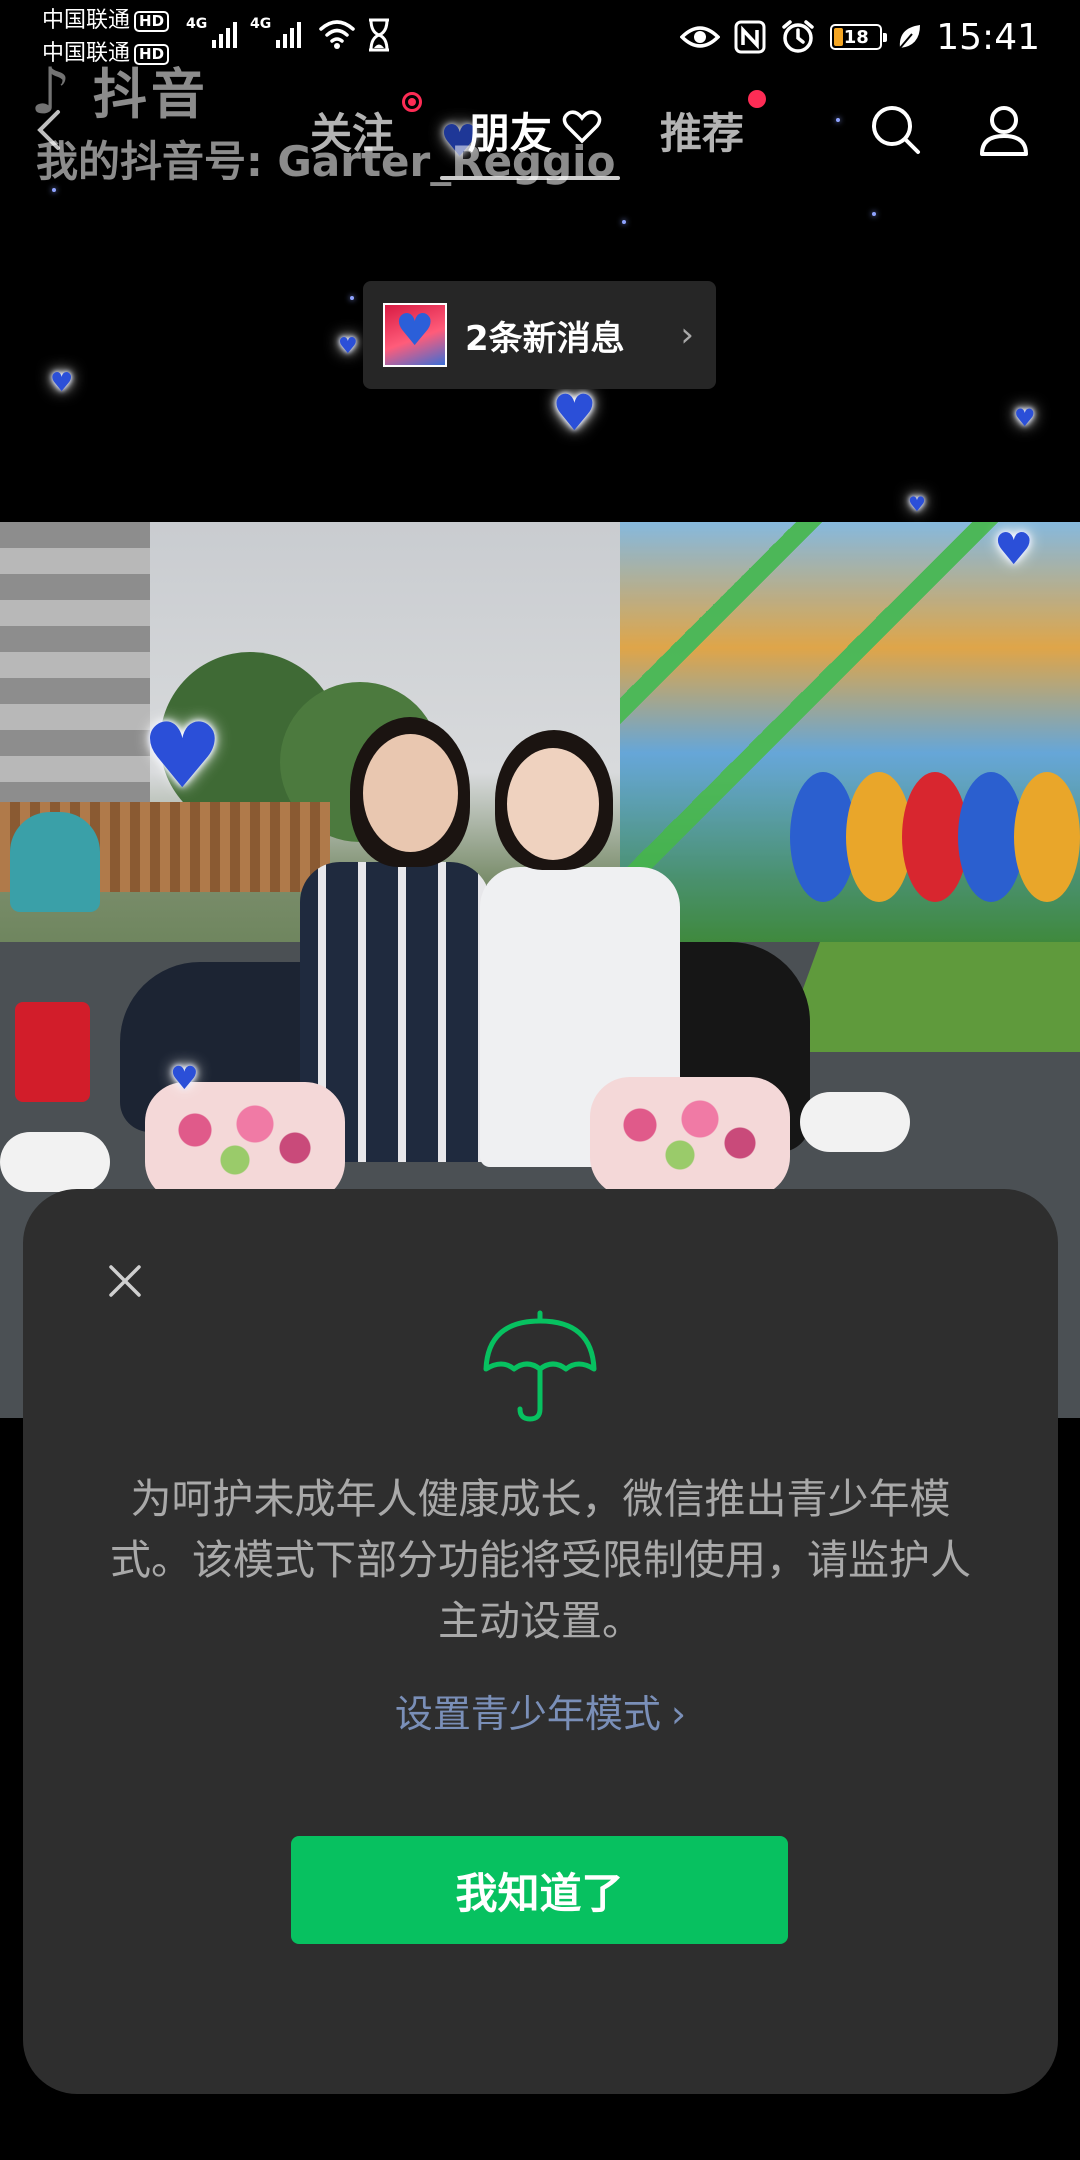 The image size is (1080, 2160). I want to click on new-messages-pill: 2条新消息 ›, so click(539, 335).